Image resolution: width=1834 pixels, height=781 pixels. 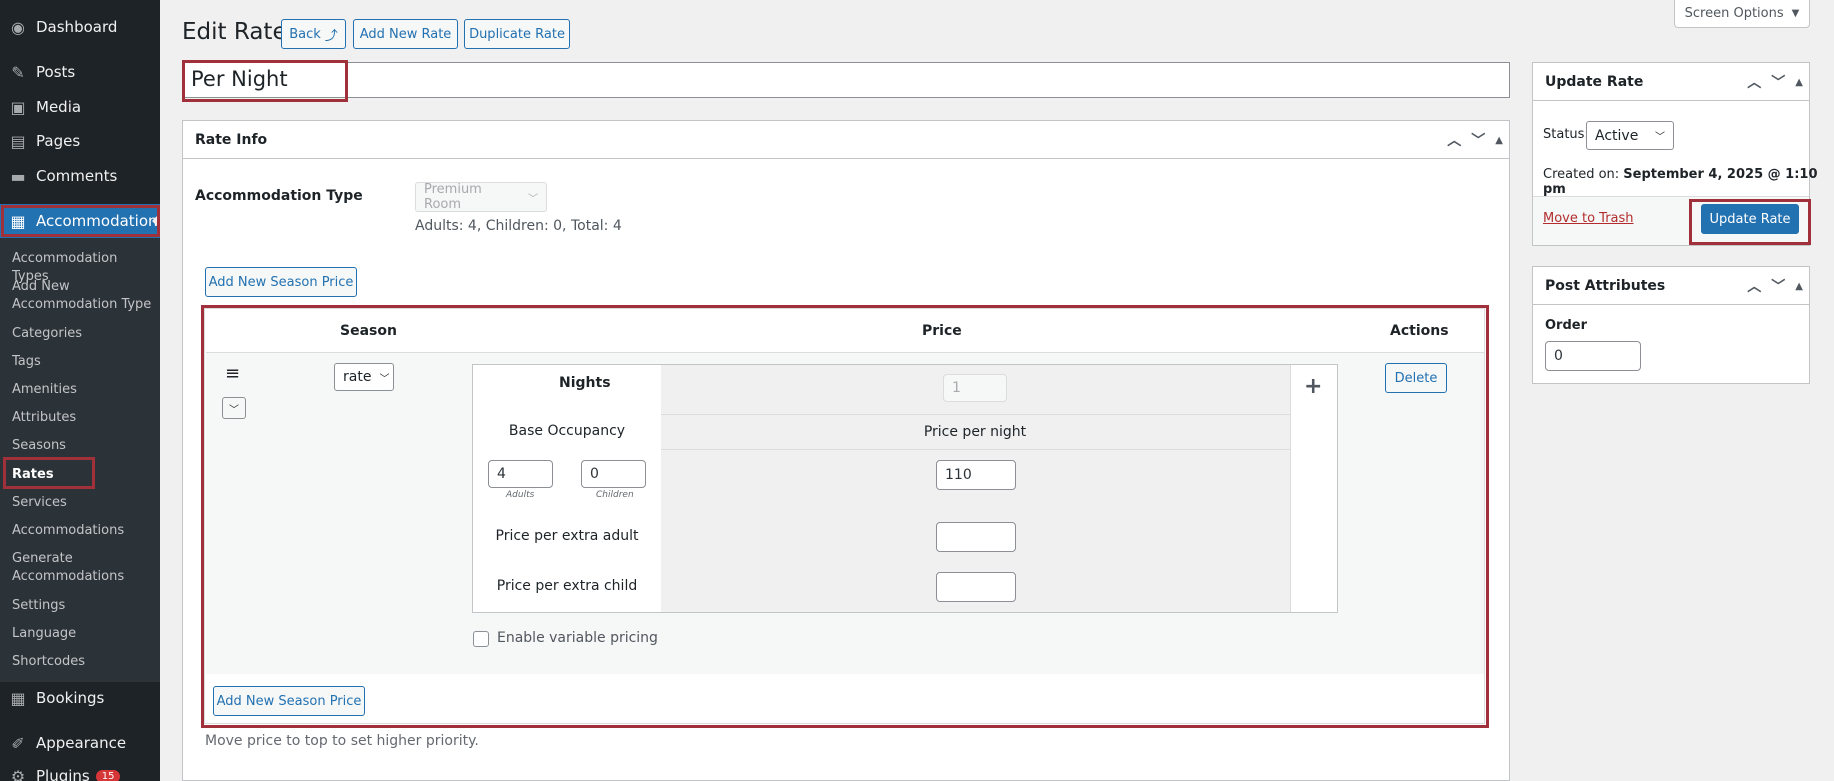 What do you see at coordinates (281, 282) in the screenshot?
I see `add-season-price-button: Add New Season Price` at bounding box center [281, 282].